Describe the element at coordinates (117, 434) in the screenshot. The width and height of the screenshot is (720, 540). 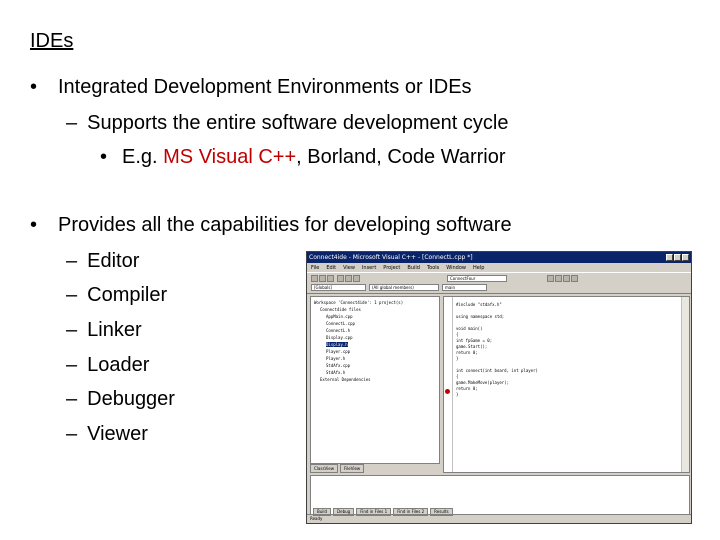
I see `dash-item-label: Viewer` at that location.